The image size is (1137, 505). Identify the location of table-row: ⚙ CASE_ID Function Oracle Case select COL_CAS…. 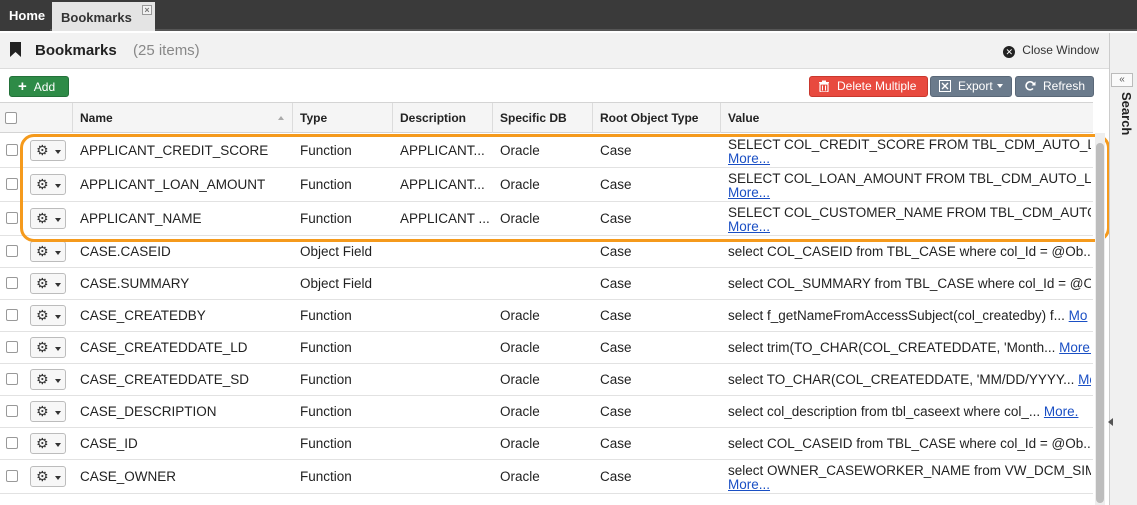
(546, 444).